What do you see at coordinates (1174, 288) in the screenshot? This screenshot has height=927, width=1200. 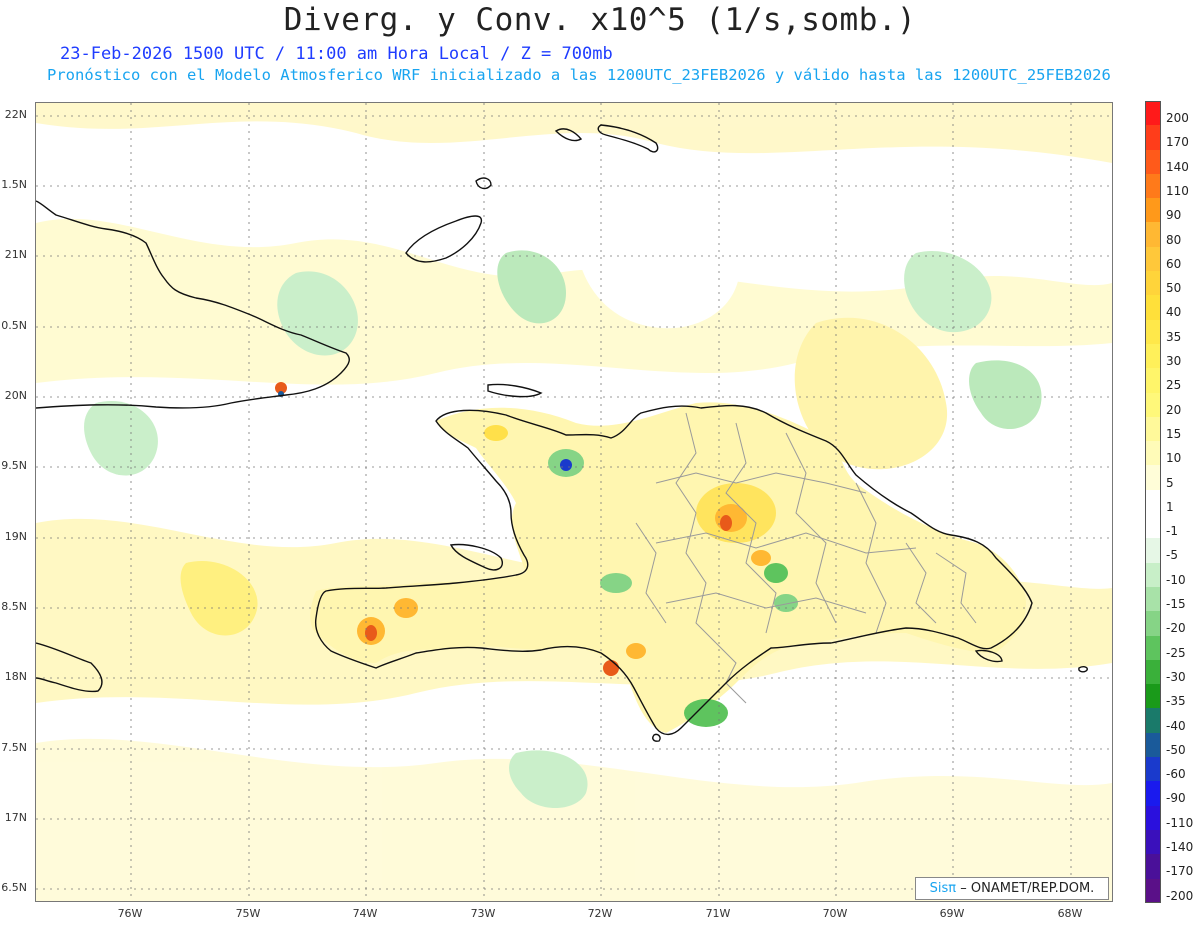 I see `colorbar-label: 50` at bounding box center [1174, 288].